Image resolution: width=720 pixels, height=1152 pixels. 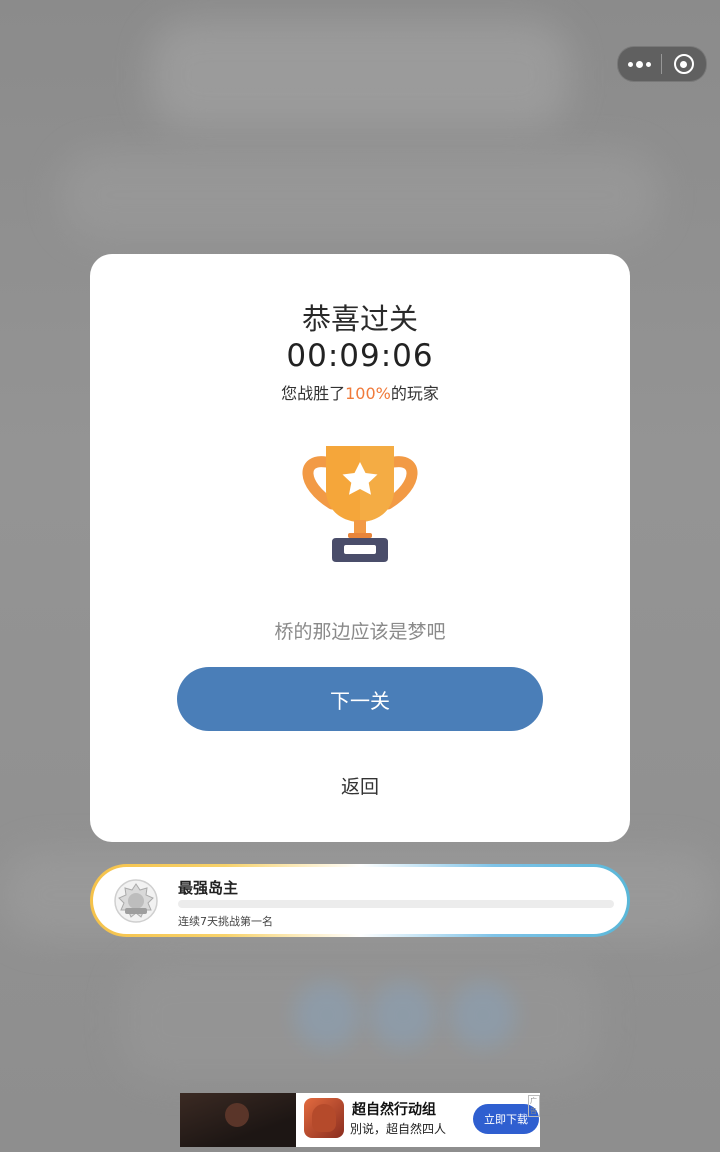 I want to click on achievement-progress-bar, so click(x=396, y=904).